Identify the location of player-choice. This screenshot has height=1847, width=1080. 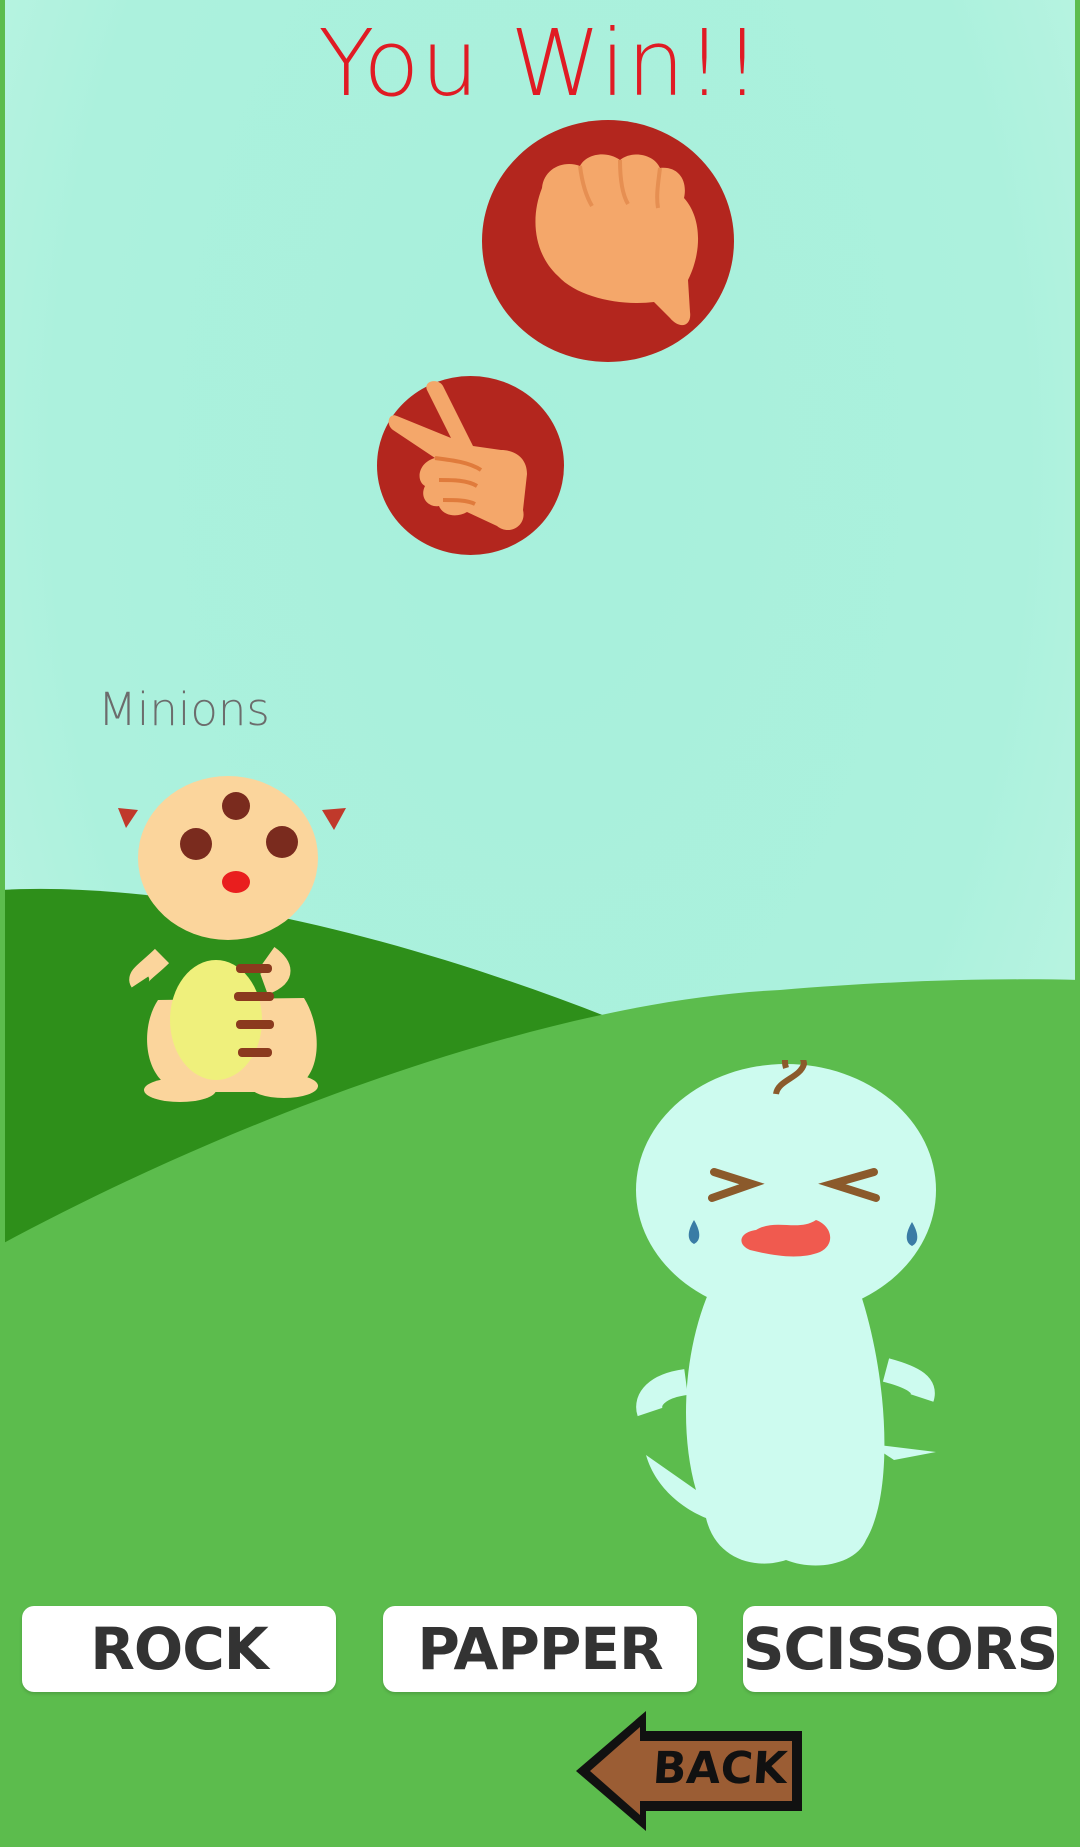
(608, 241).